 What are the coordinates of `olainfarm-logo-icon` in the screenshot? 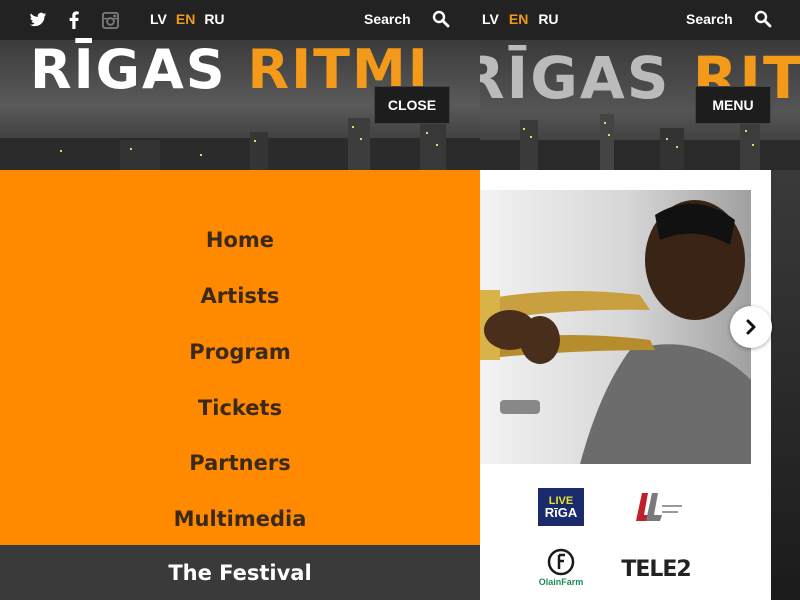 It's located at (561, 562).